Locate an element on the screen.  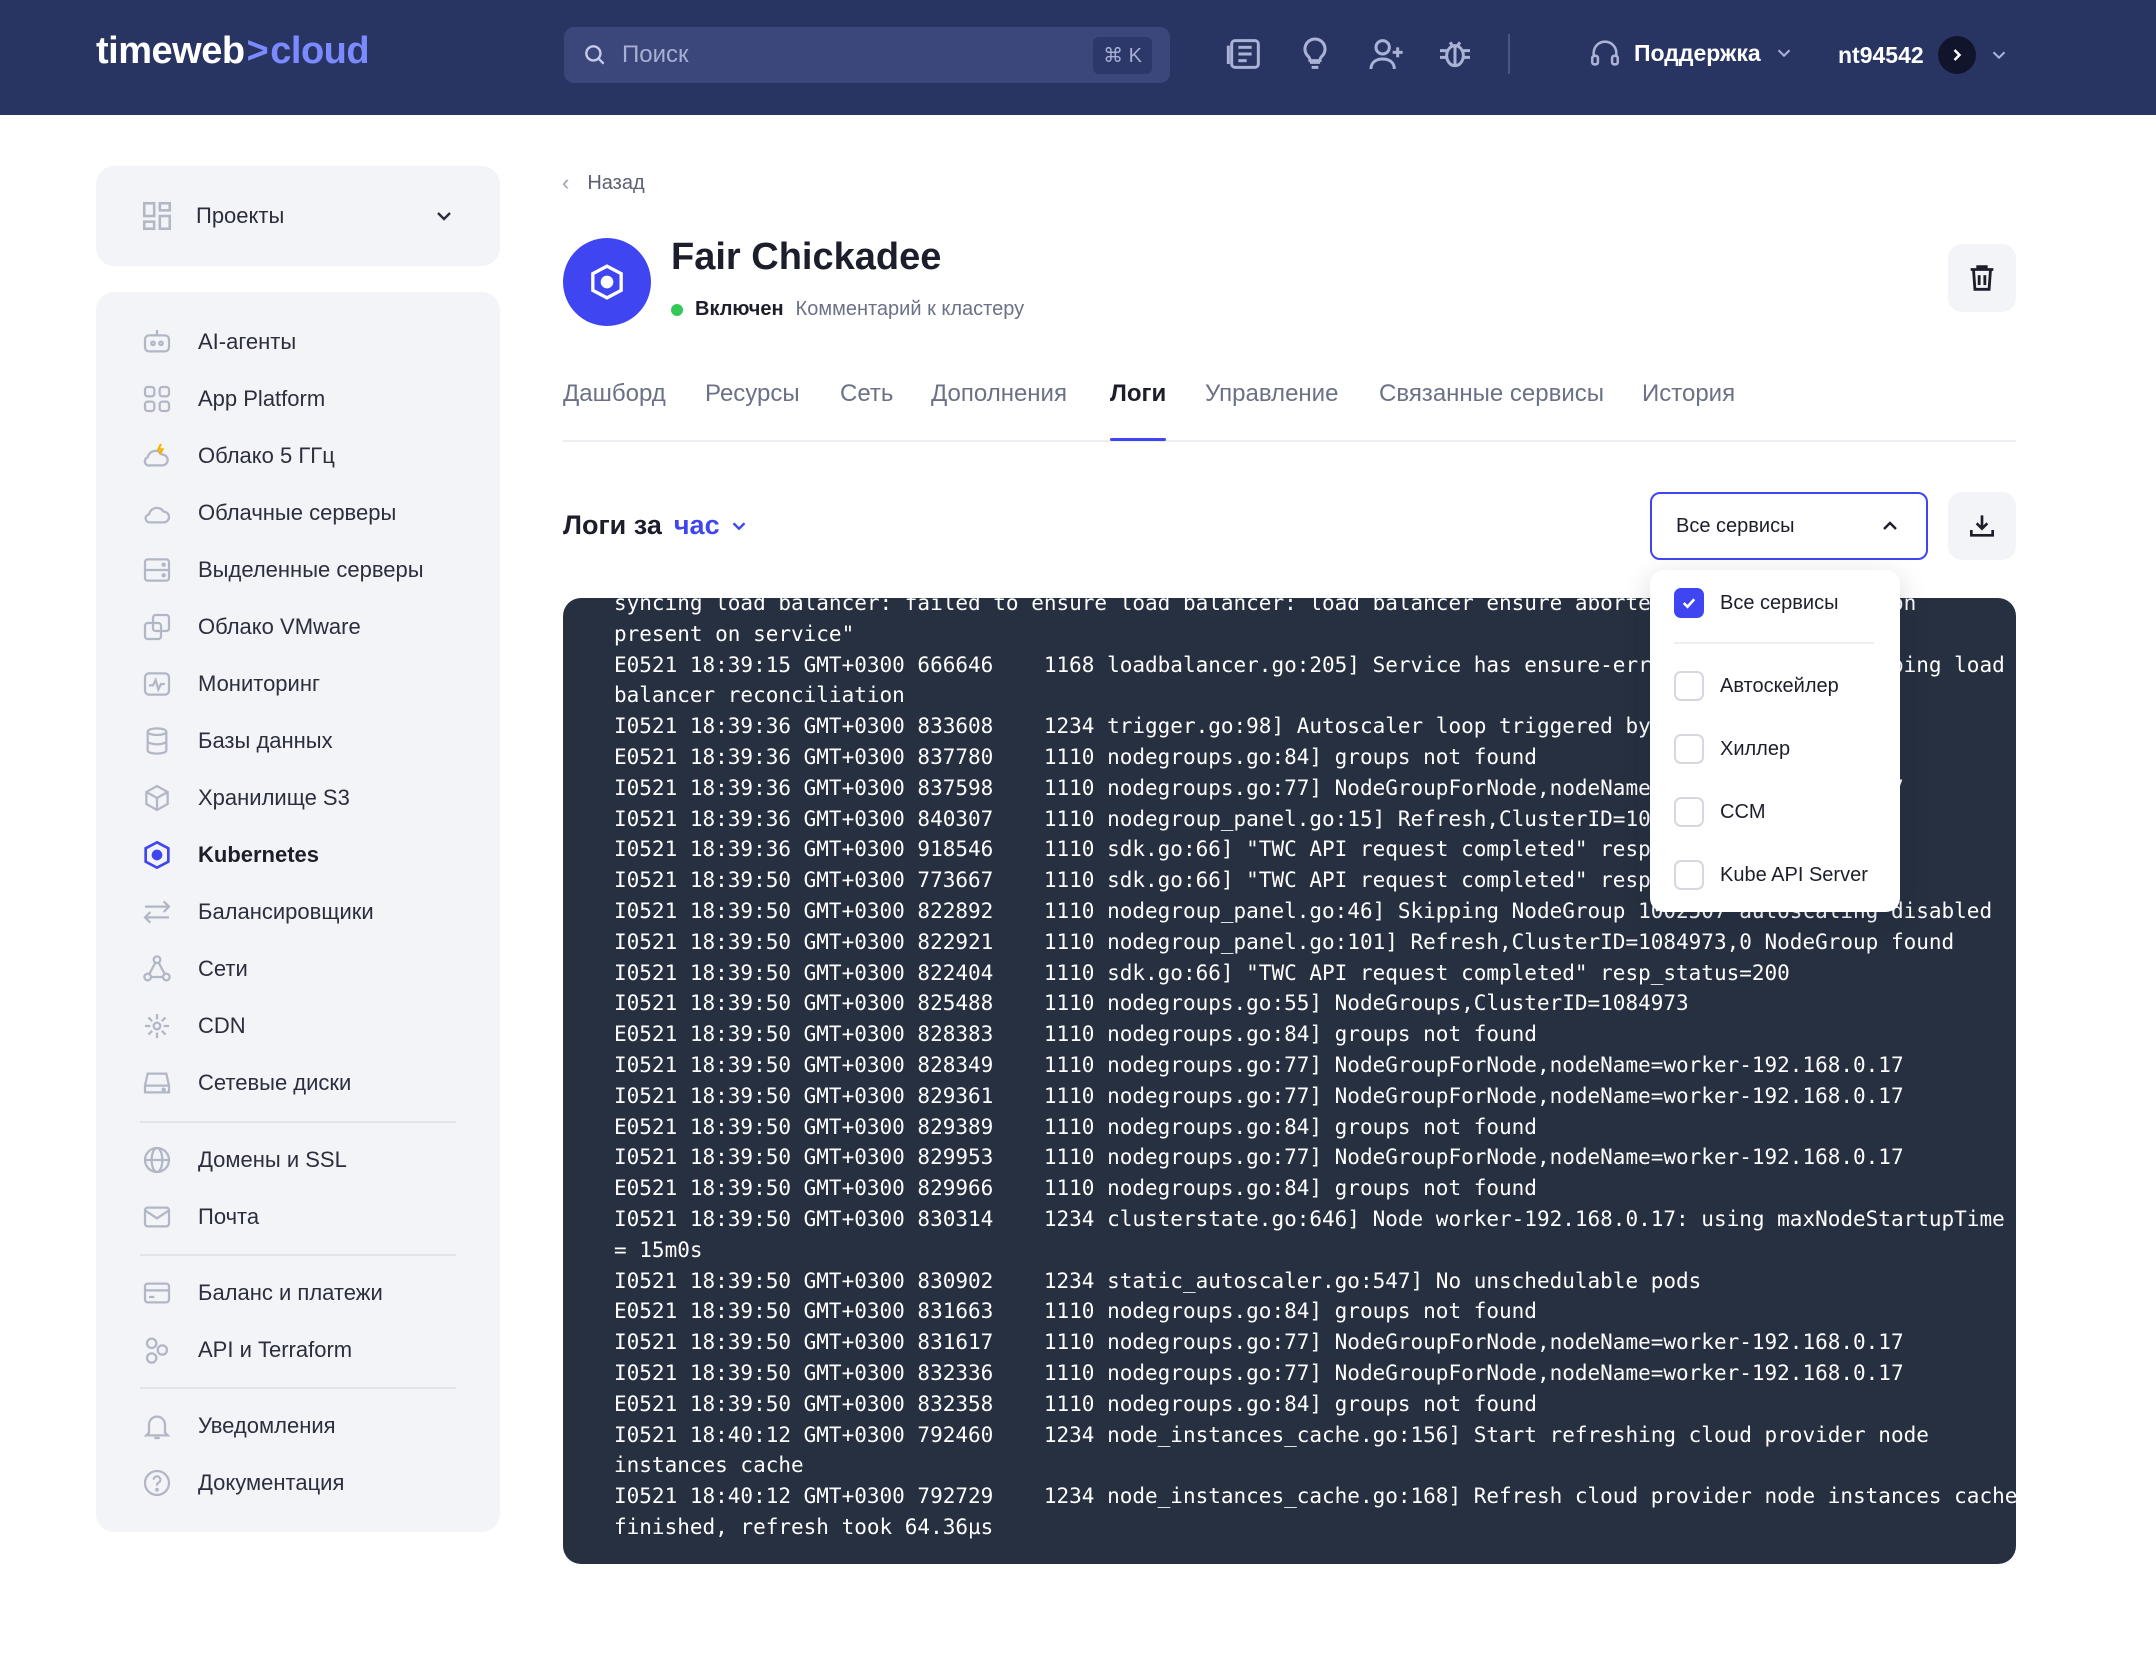
trash-icon is located at coordinates (1982, 278).